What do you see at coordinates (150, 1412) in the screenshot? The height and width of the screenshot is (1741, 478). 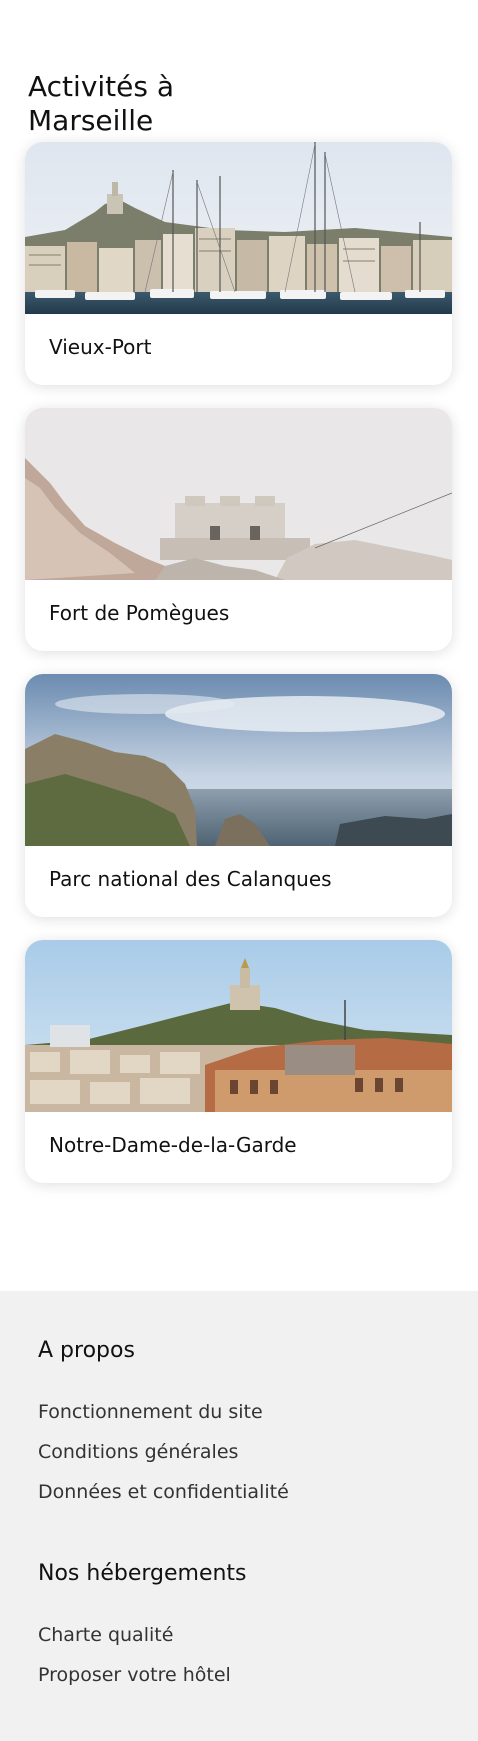 I see `footer-link-fonctionnement: Fonctionnement du site` at bounding box center [150, 1412].